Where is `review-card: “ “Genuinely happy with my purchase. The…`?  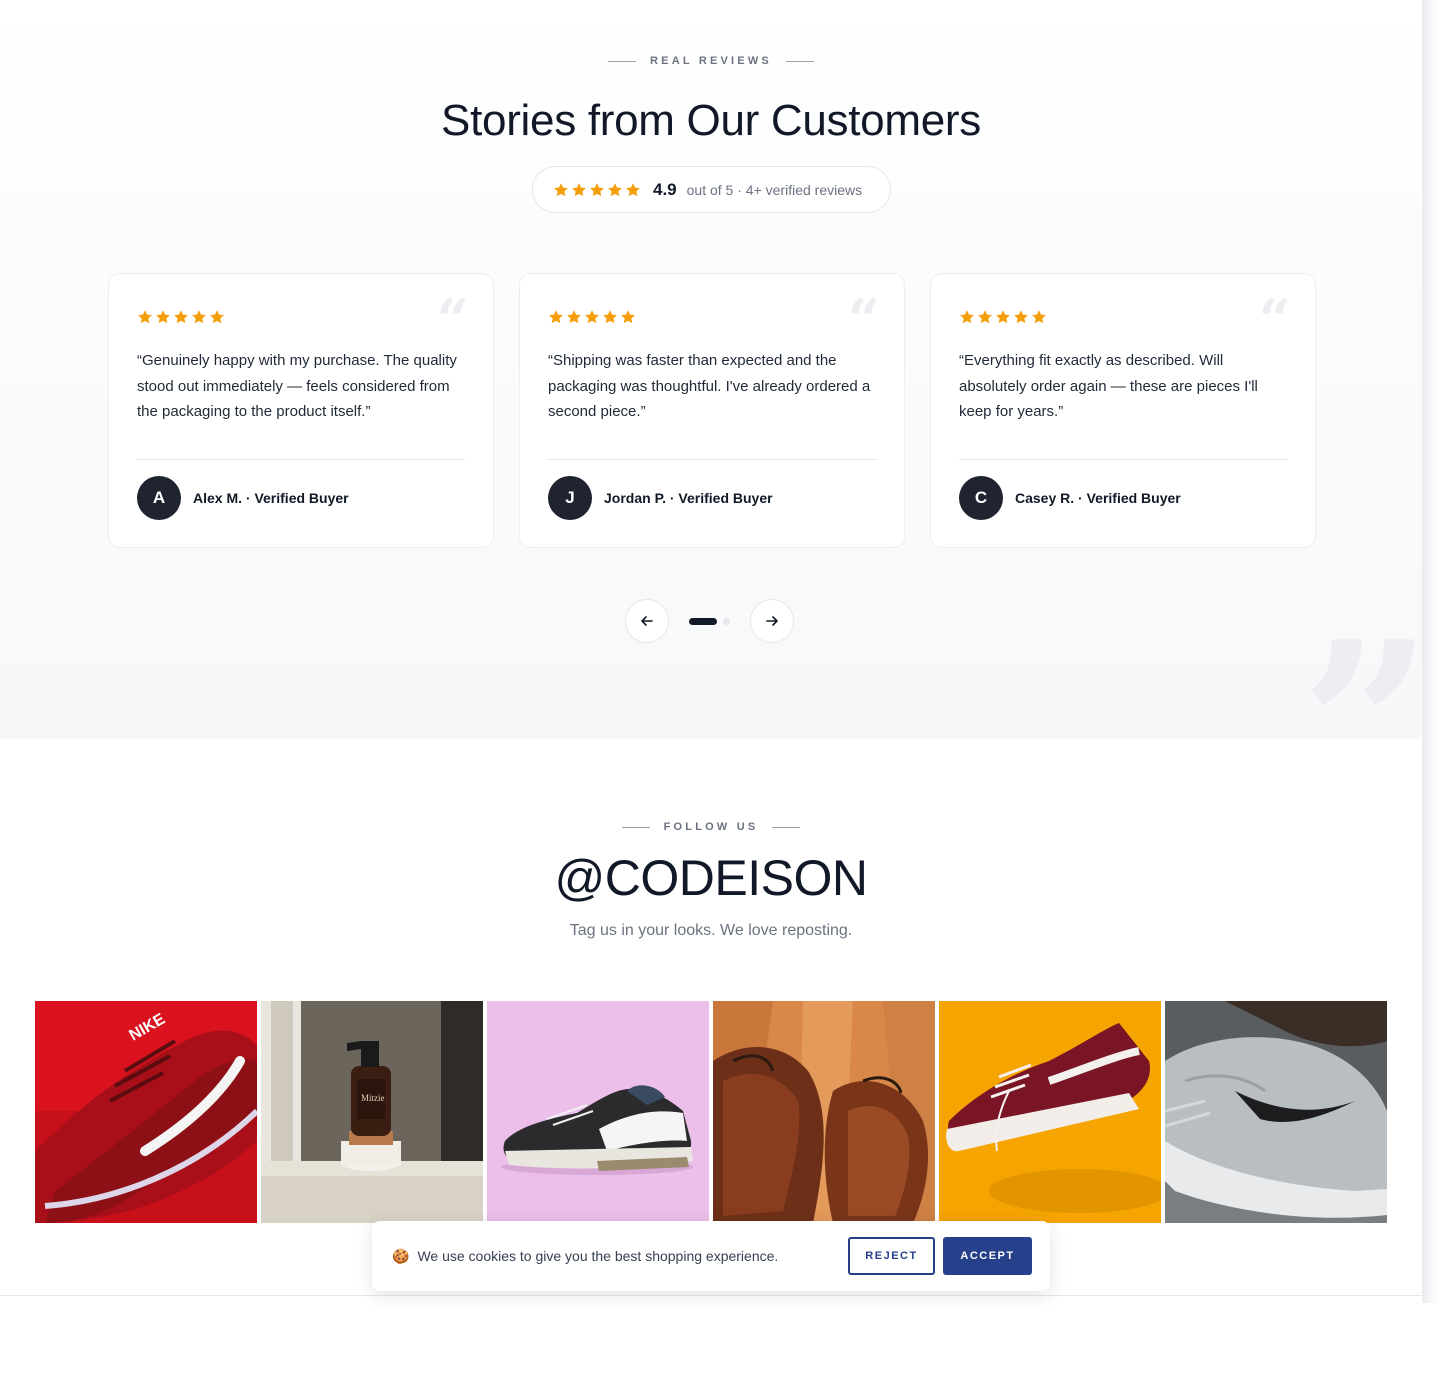
review-card: “ “Genuinely happy with my purchase. The… is located at coordinates (301, 410).